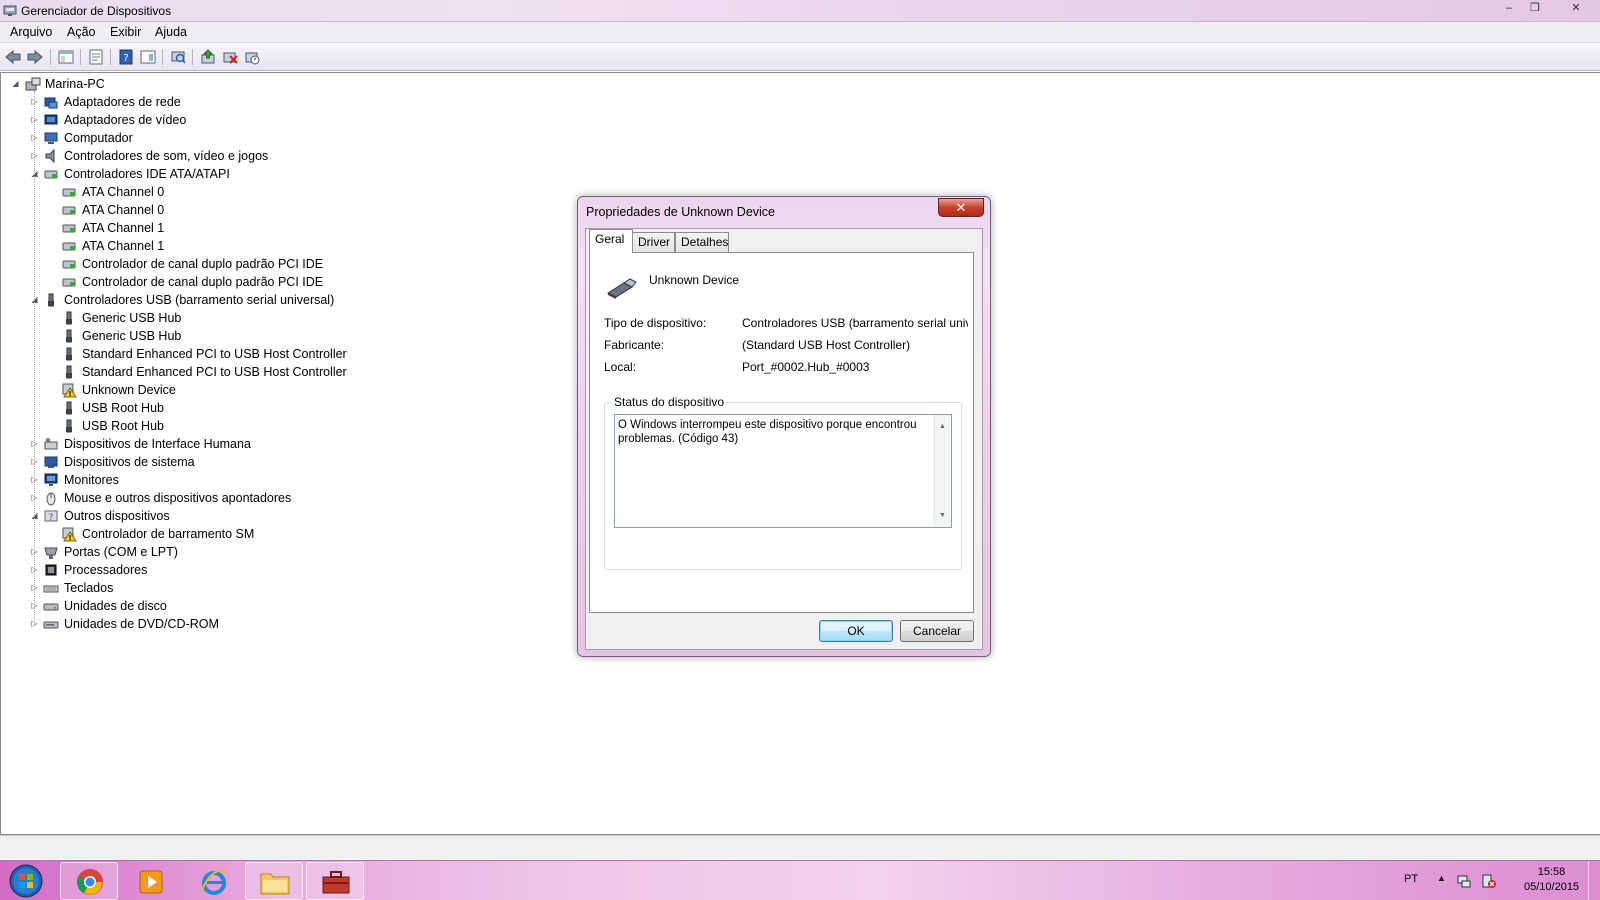  Describe the element at coordinates (1509, 9) in the screenshot. I see `minimize-button: ‒` at that location.